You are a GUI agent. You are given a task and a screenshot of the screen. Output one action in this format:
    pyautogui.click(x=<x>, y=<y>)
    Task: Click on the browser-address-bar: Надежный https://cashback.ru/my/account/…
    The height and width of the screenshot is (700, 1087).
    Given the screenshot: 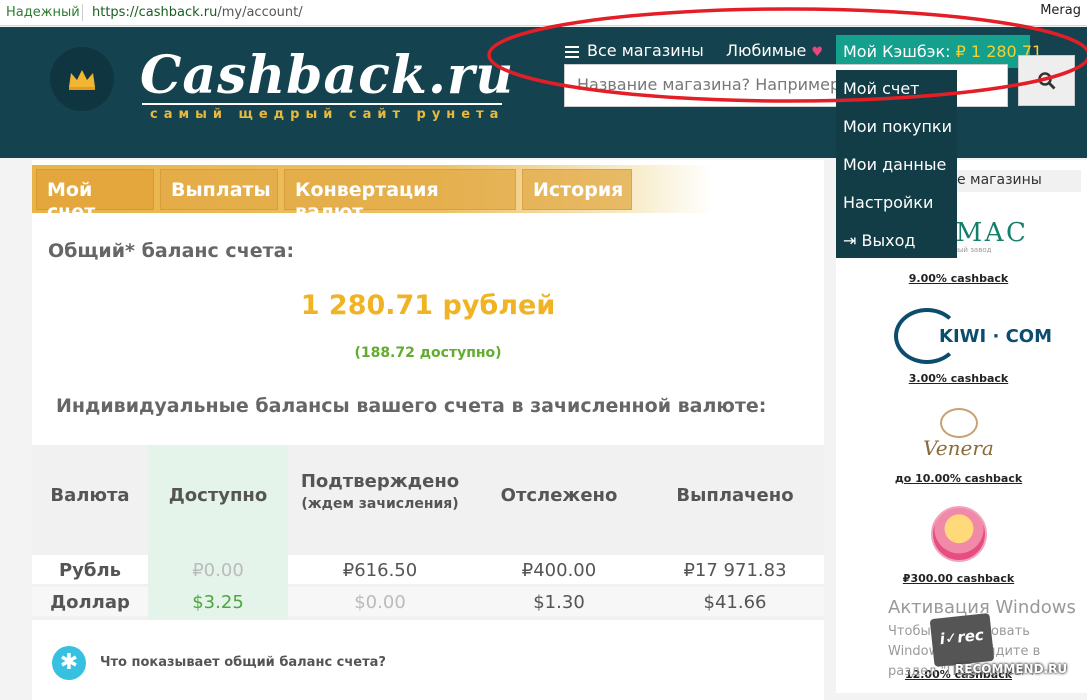 What is the action you would take?
    pyautogui.click(x=543, y=13)
    